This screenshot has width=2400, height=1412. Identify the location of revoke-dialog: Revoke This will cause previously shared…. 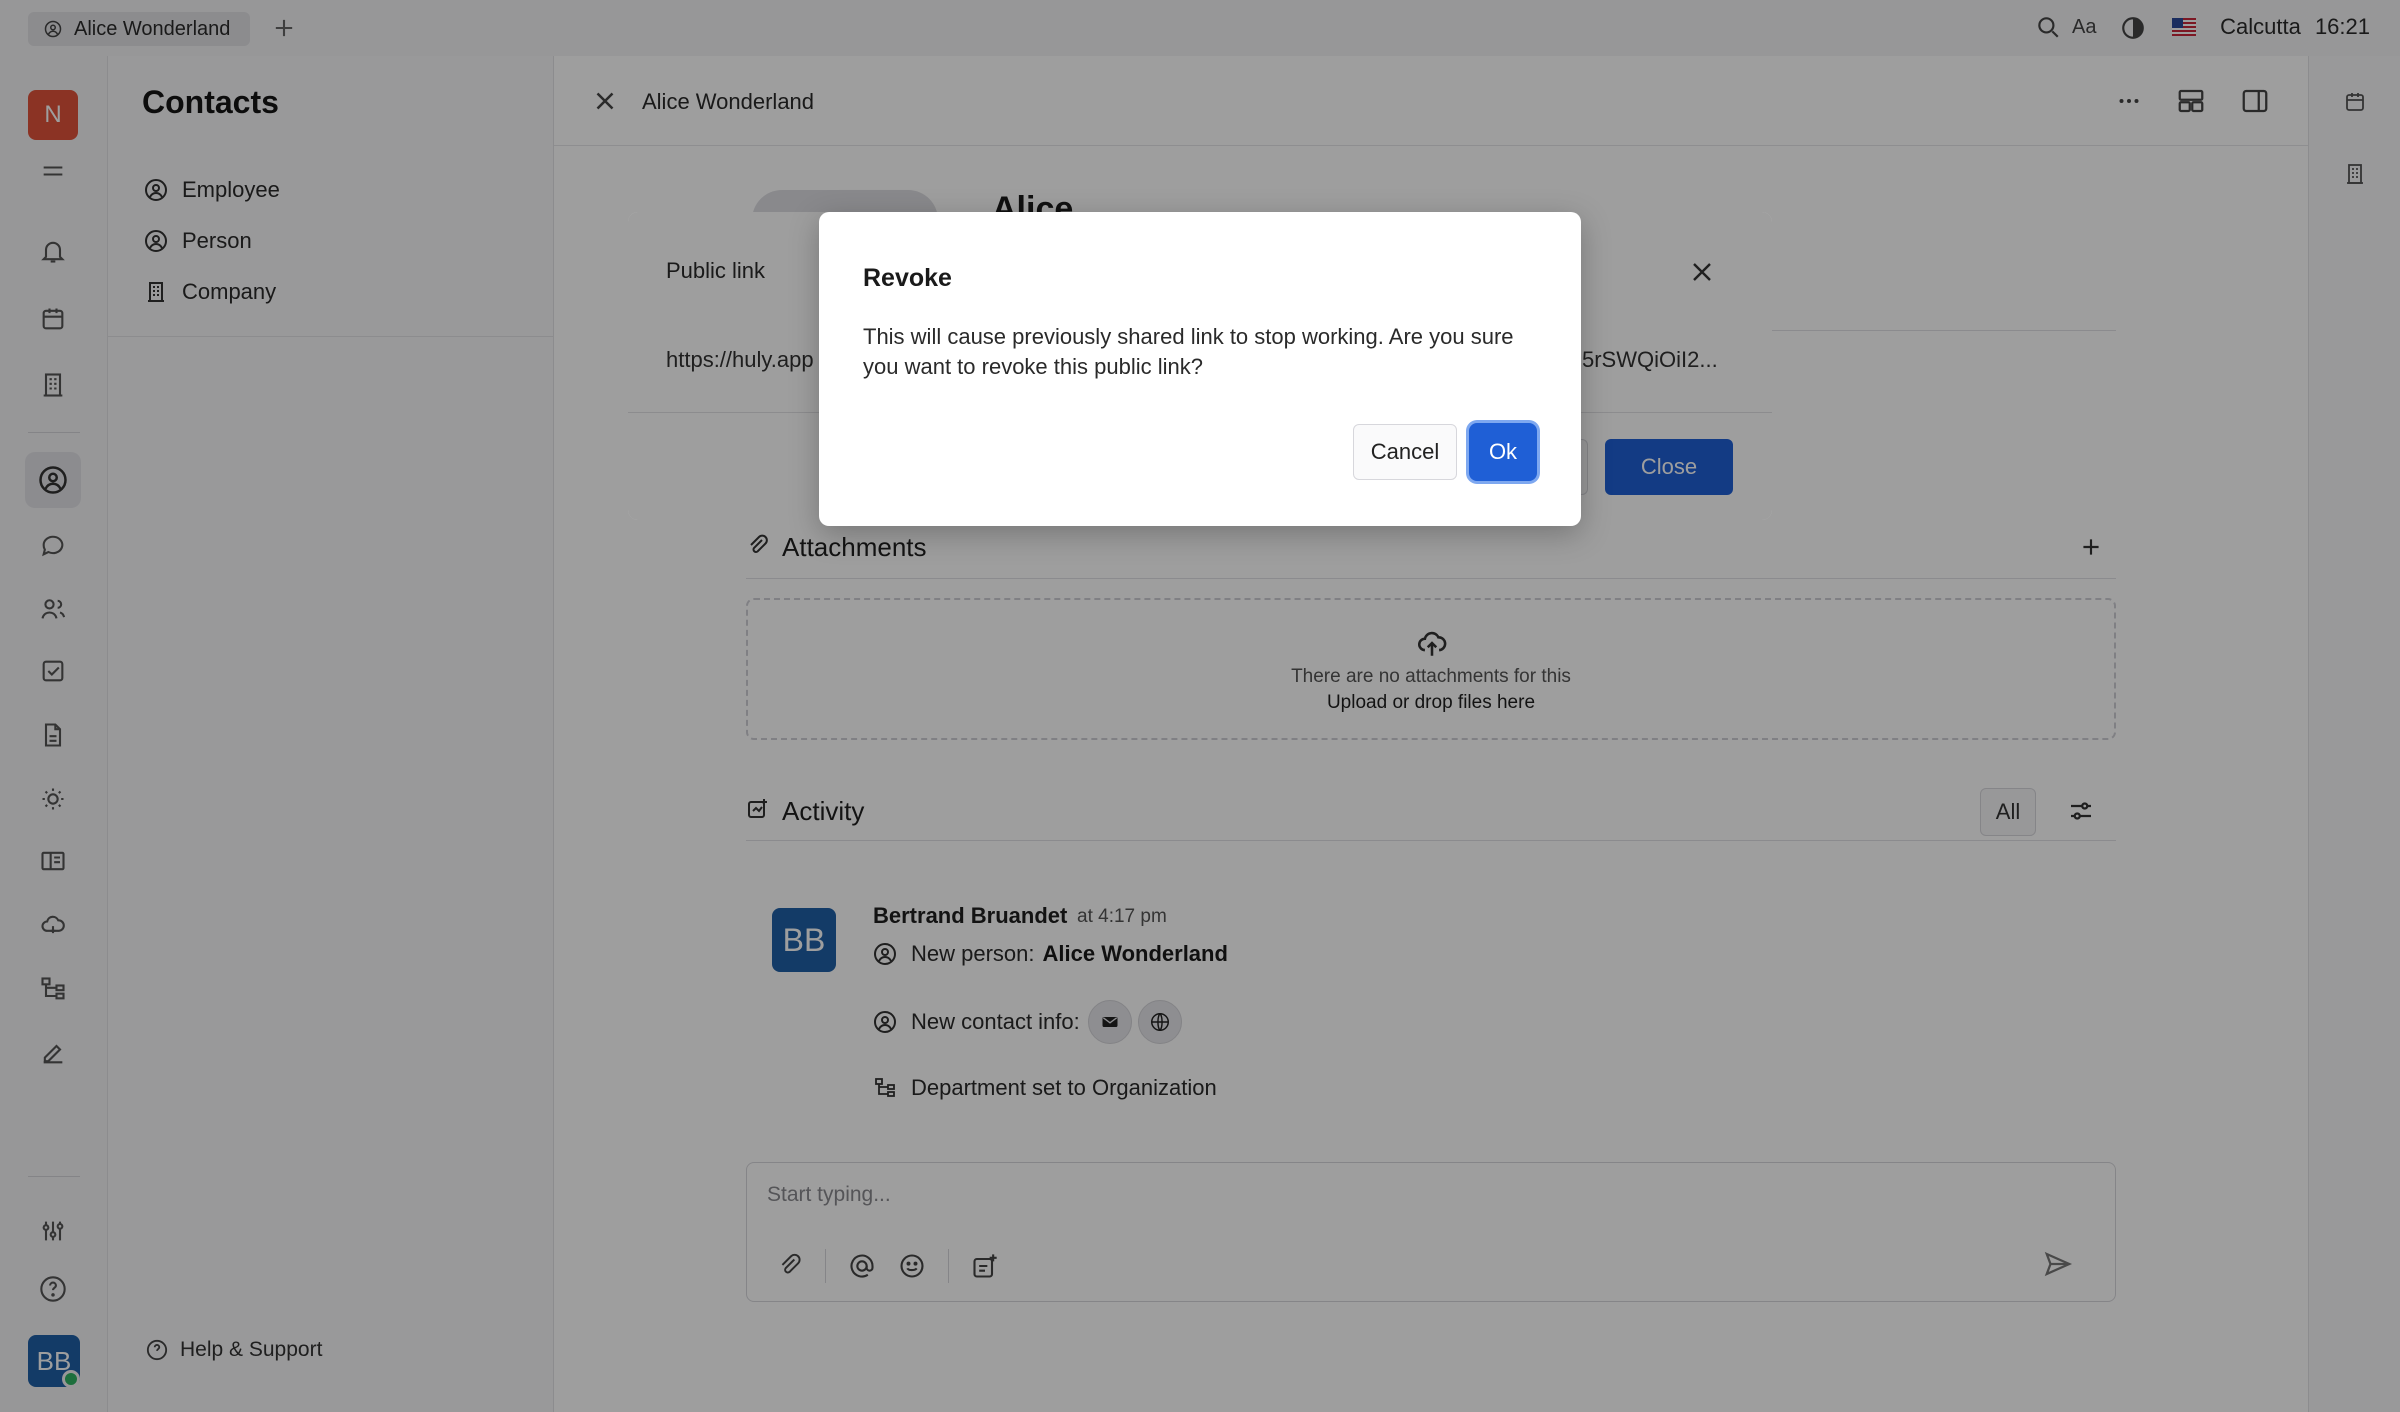
(1200, 369).